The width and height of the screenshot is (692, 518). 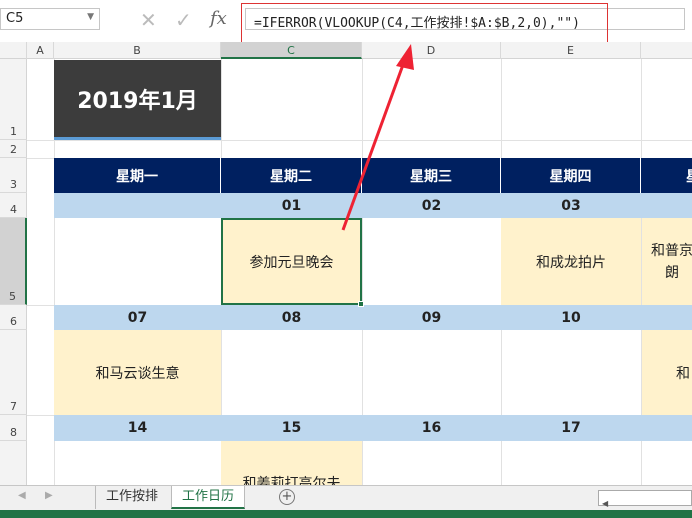 What do you see at coordinates (346, 514) in the screenshot?
I see `status-bar` at bounding box center [346, 514].